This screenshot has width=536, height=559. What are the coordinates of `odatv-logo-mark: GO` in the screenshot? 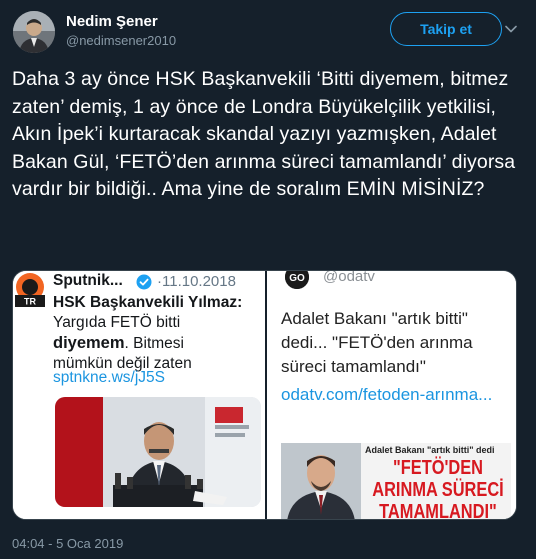 It's located at (297, 280).